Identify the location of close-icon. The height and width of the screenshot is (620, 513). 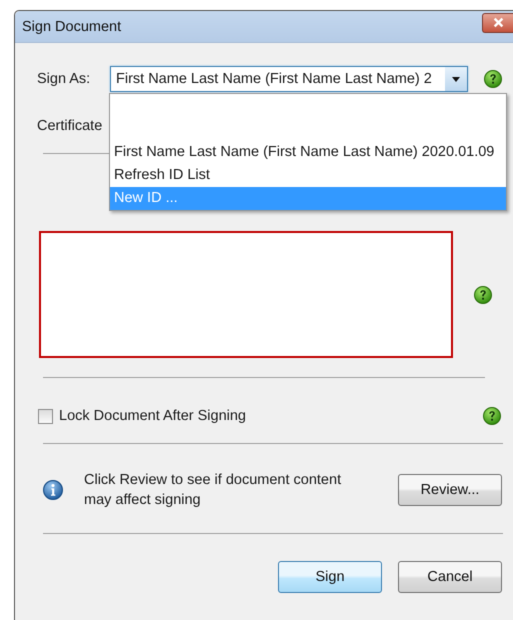
(498, 22).